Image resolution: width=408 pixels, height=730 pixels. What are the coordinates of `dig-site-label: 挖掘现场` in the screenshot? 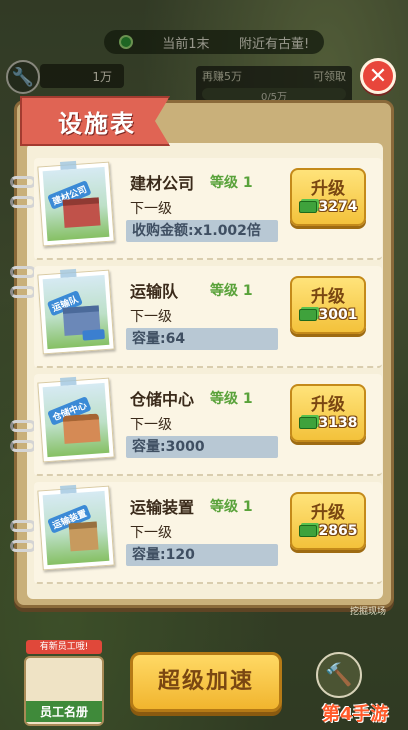 It's located at (368, 612).